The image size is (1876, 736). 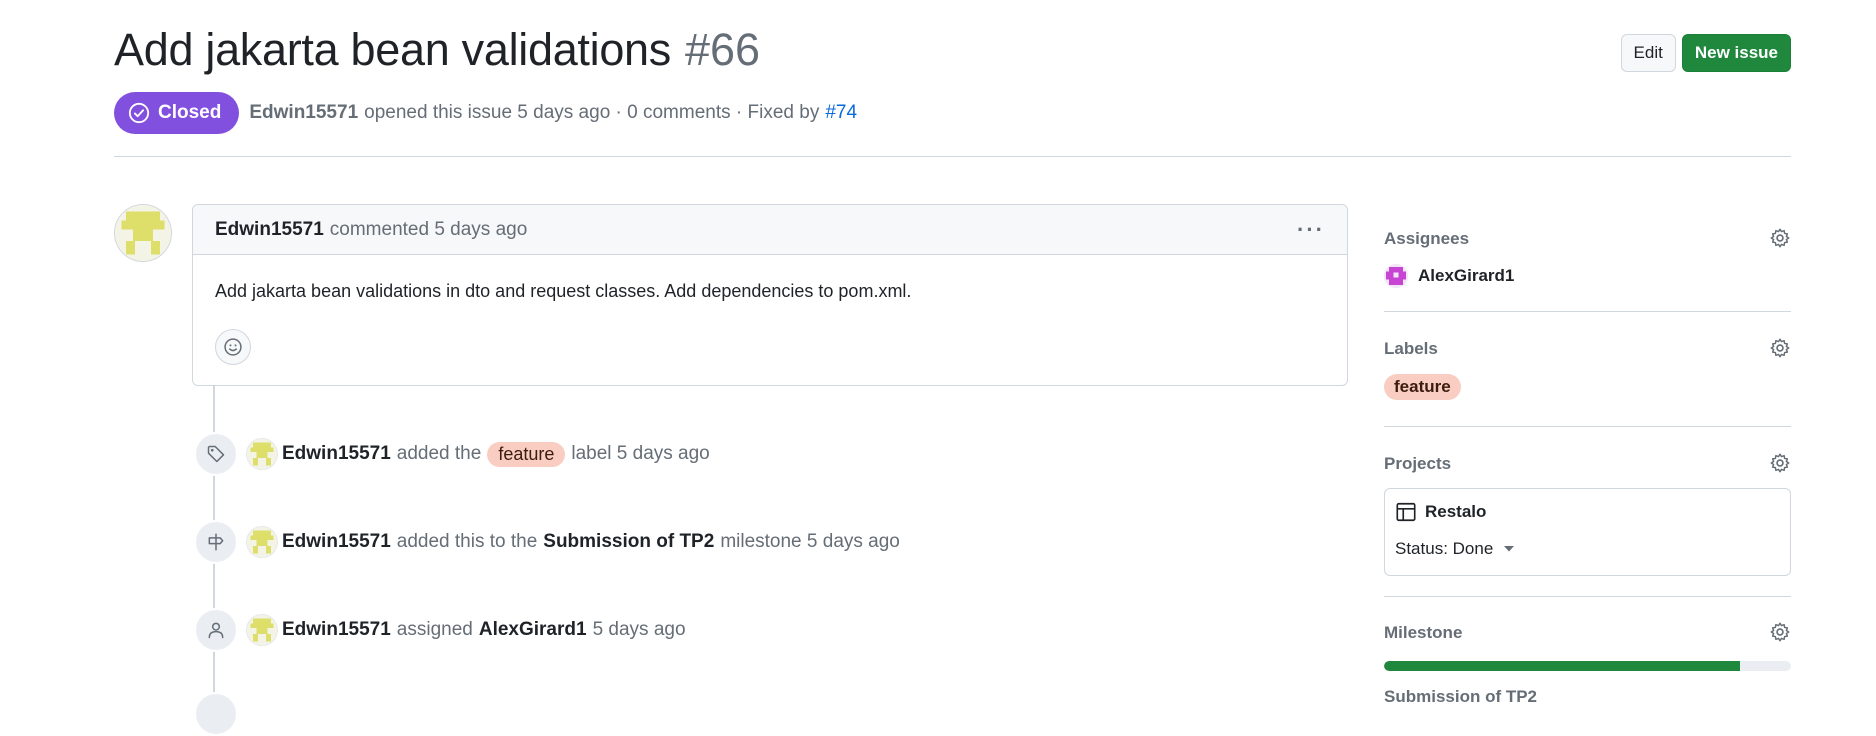 What do you see at coordinates (770, 230) in the screenshot?
I see `comment-header: Edwin15571 commented 5 days ago ···` at bounding box center [770, 230].